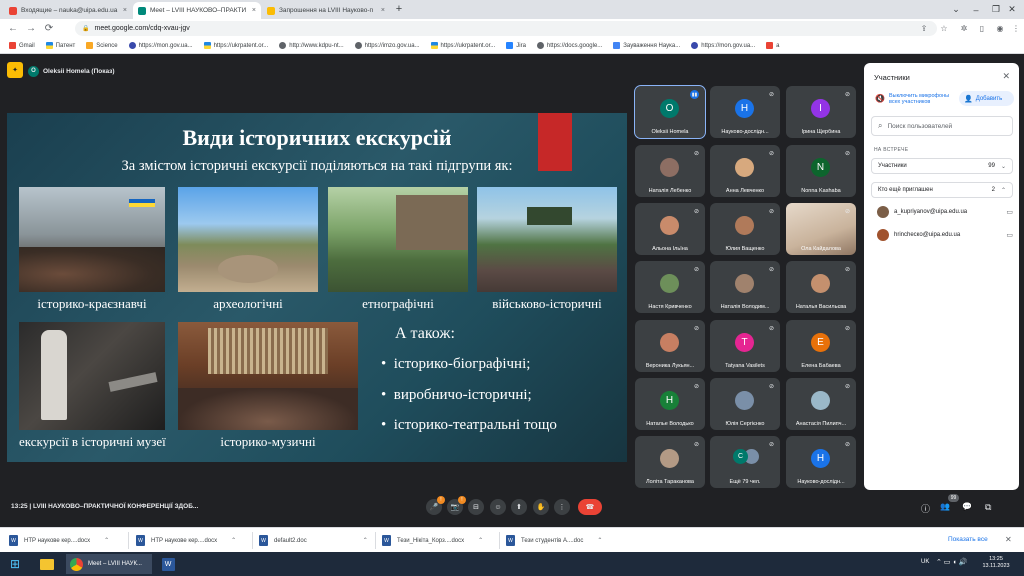  Describe the element at coordinates (670, 424) in the screenshot. I see `participant-name: Наталье Володько` at that location.